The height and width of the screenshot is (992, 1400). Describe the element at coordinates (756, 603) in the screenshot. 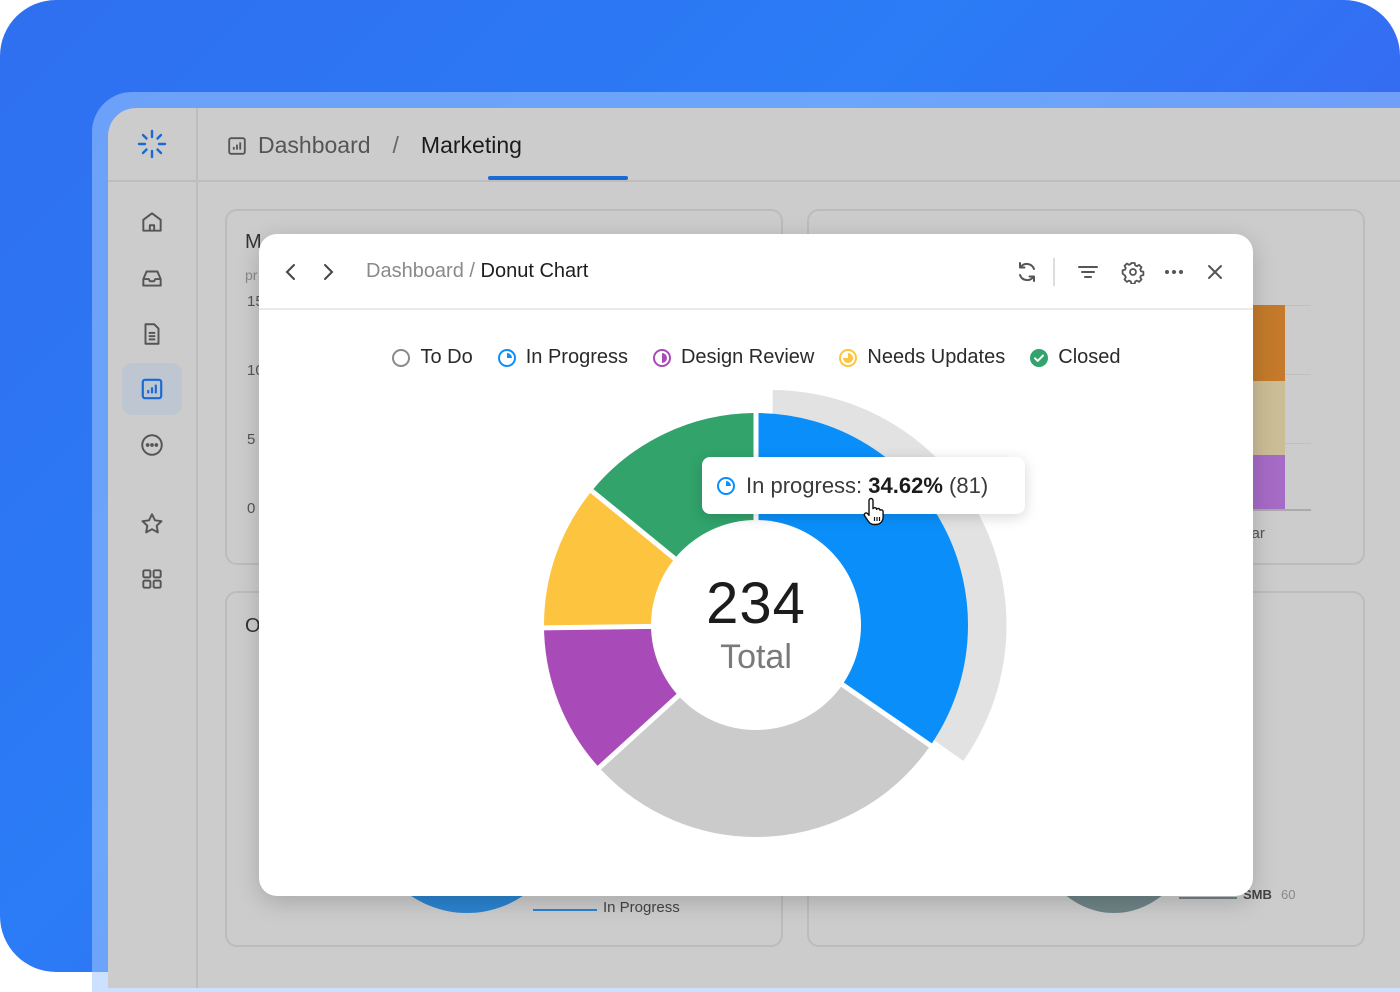

I see `donut-total-value: 234` at that location.